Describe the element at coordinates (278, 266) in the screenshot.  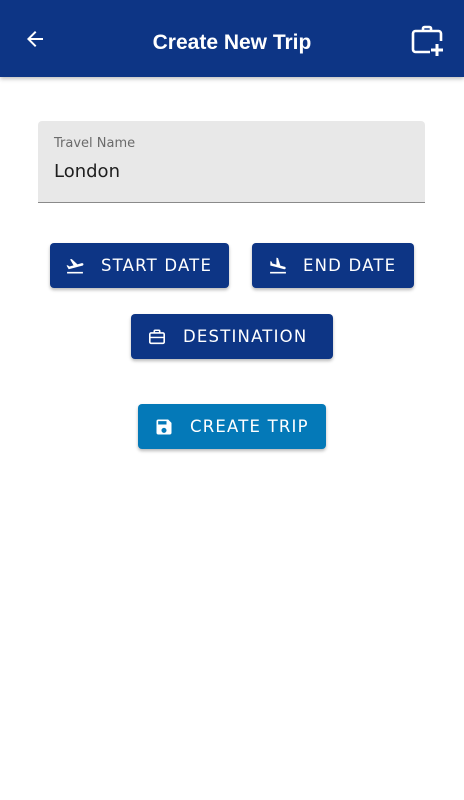
I see `flight-land-icon` at that location.